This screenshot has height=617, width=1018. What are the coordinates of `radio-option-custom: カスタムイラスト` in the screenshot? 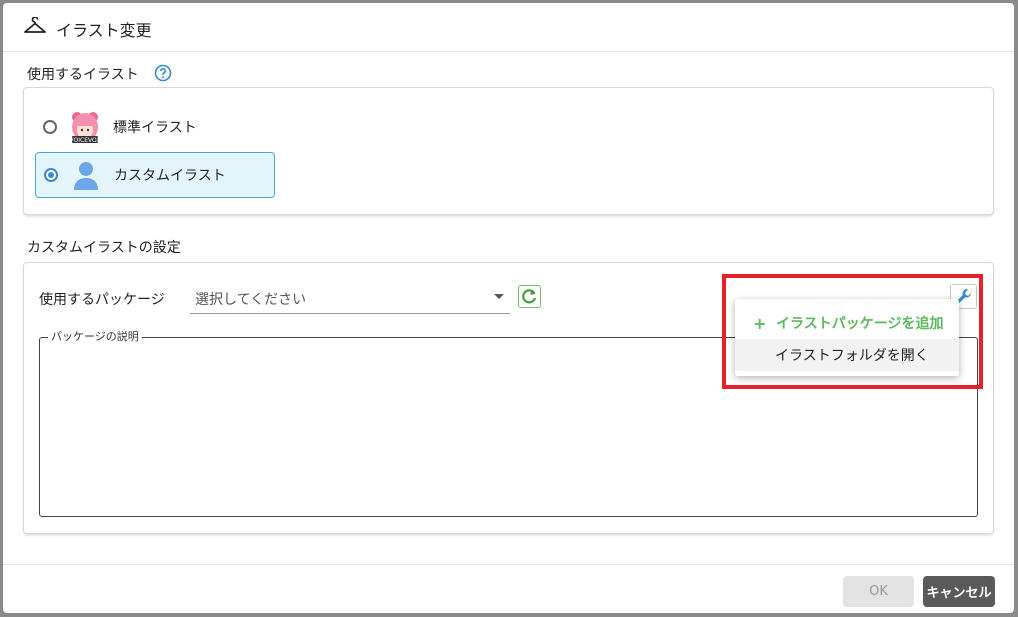 It's located at (155, 175).